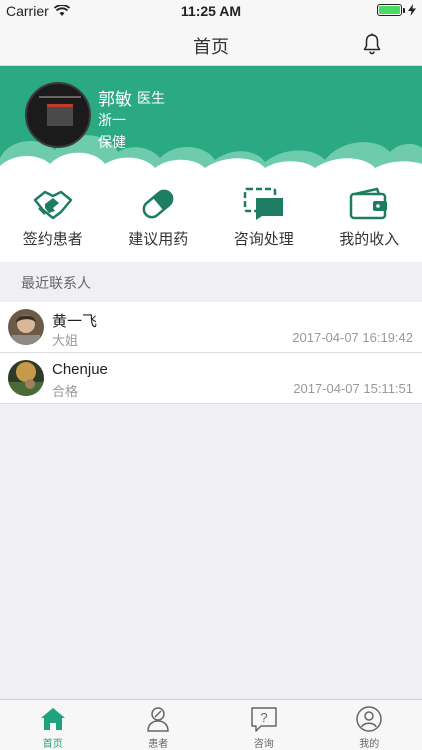 This screenshot has width=422, height=750. Describe the element at coordinates (263, 239) in the screenshot. I see `shortcut-label: 咨询处理` at that location.